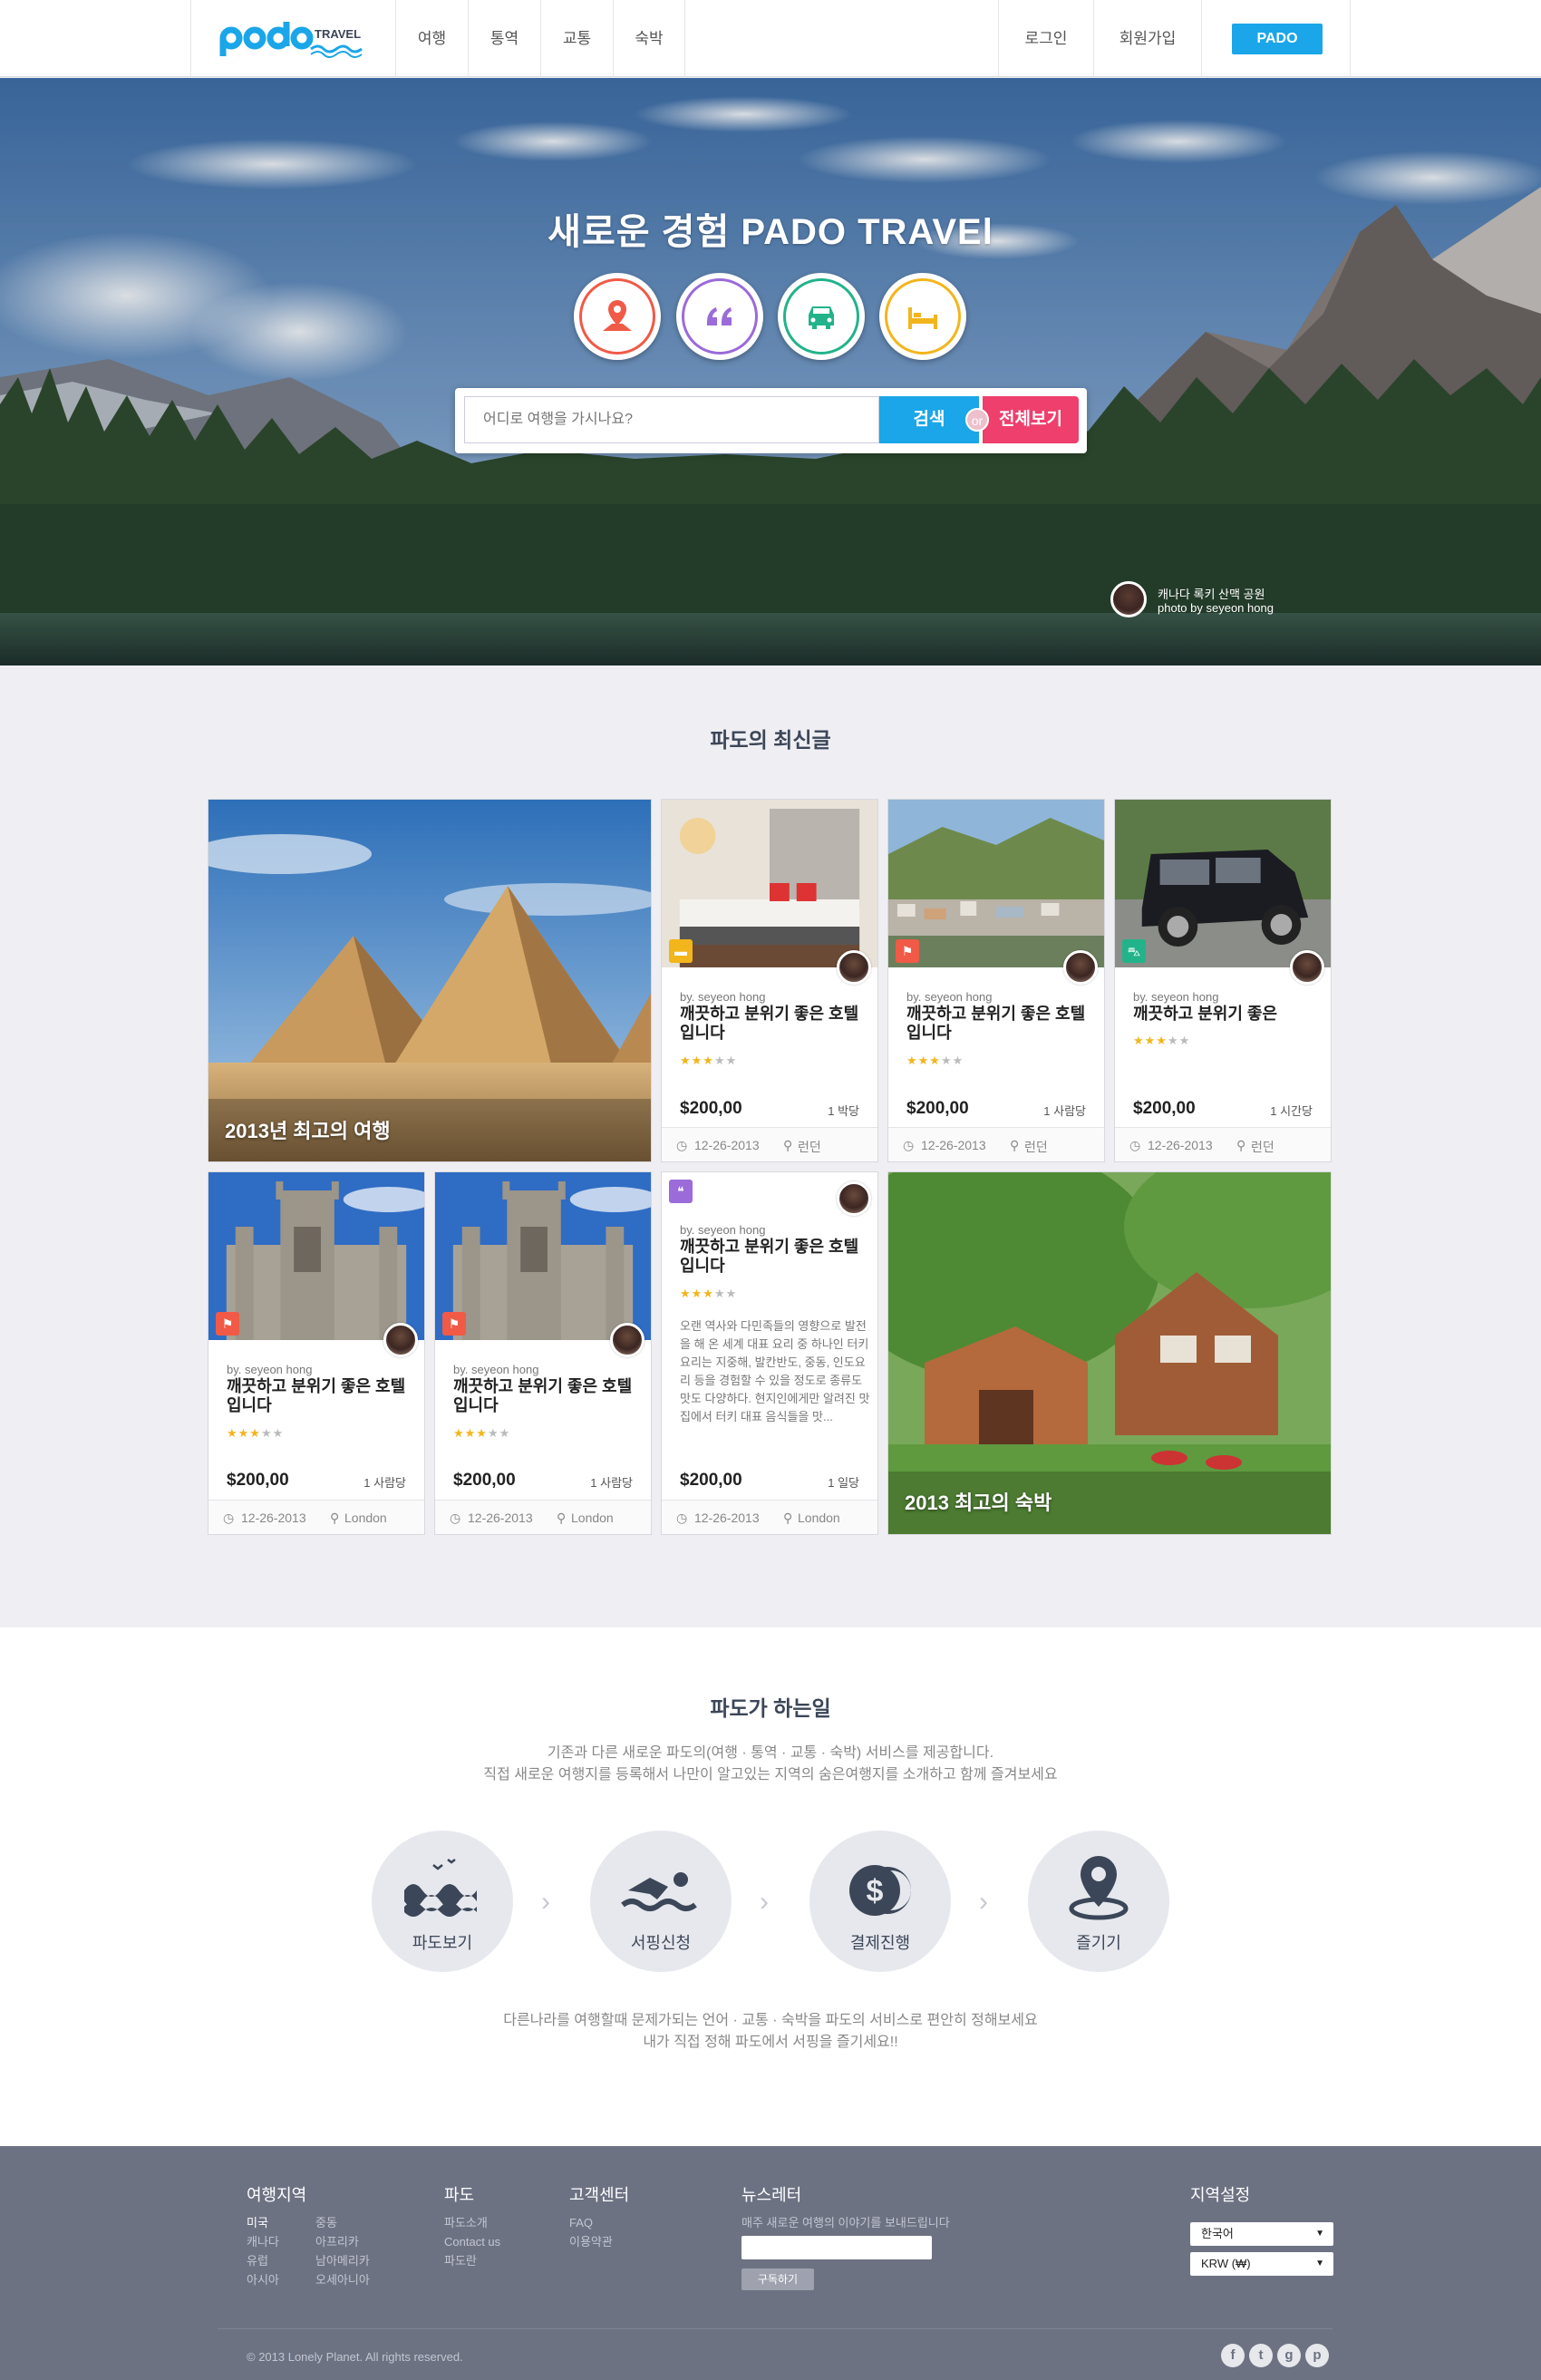 The width and height of the screenshot is (1541, 2380). Describe the element at coordinates (326, 2222) in the screenshot. I see `region-link: 중동` at that location.